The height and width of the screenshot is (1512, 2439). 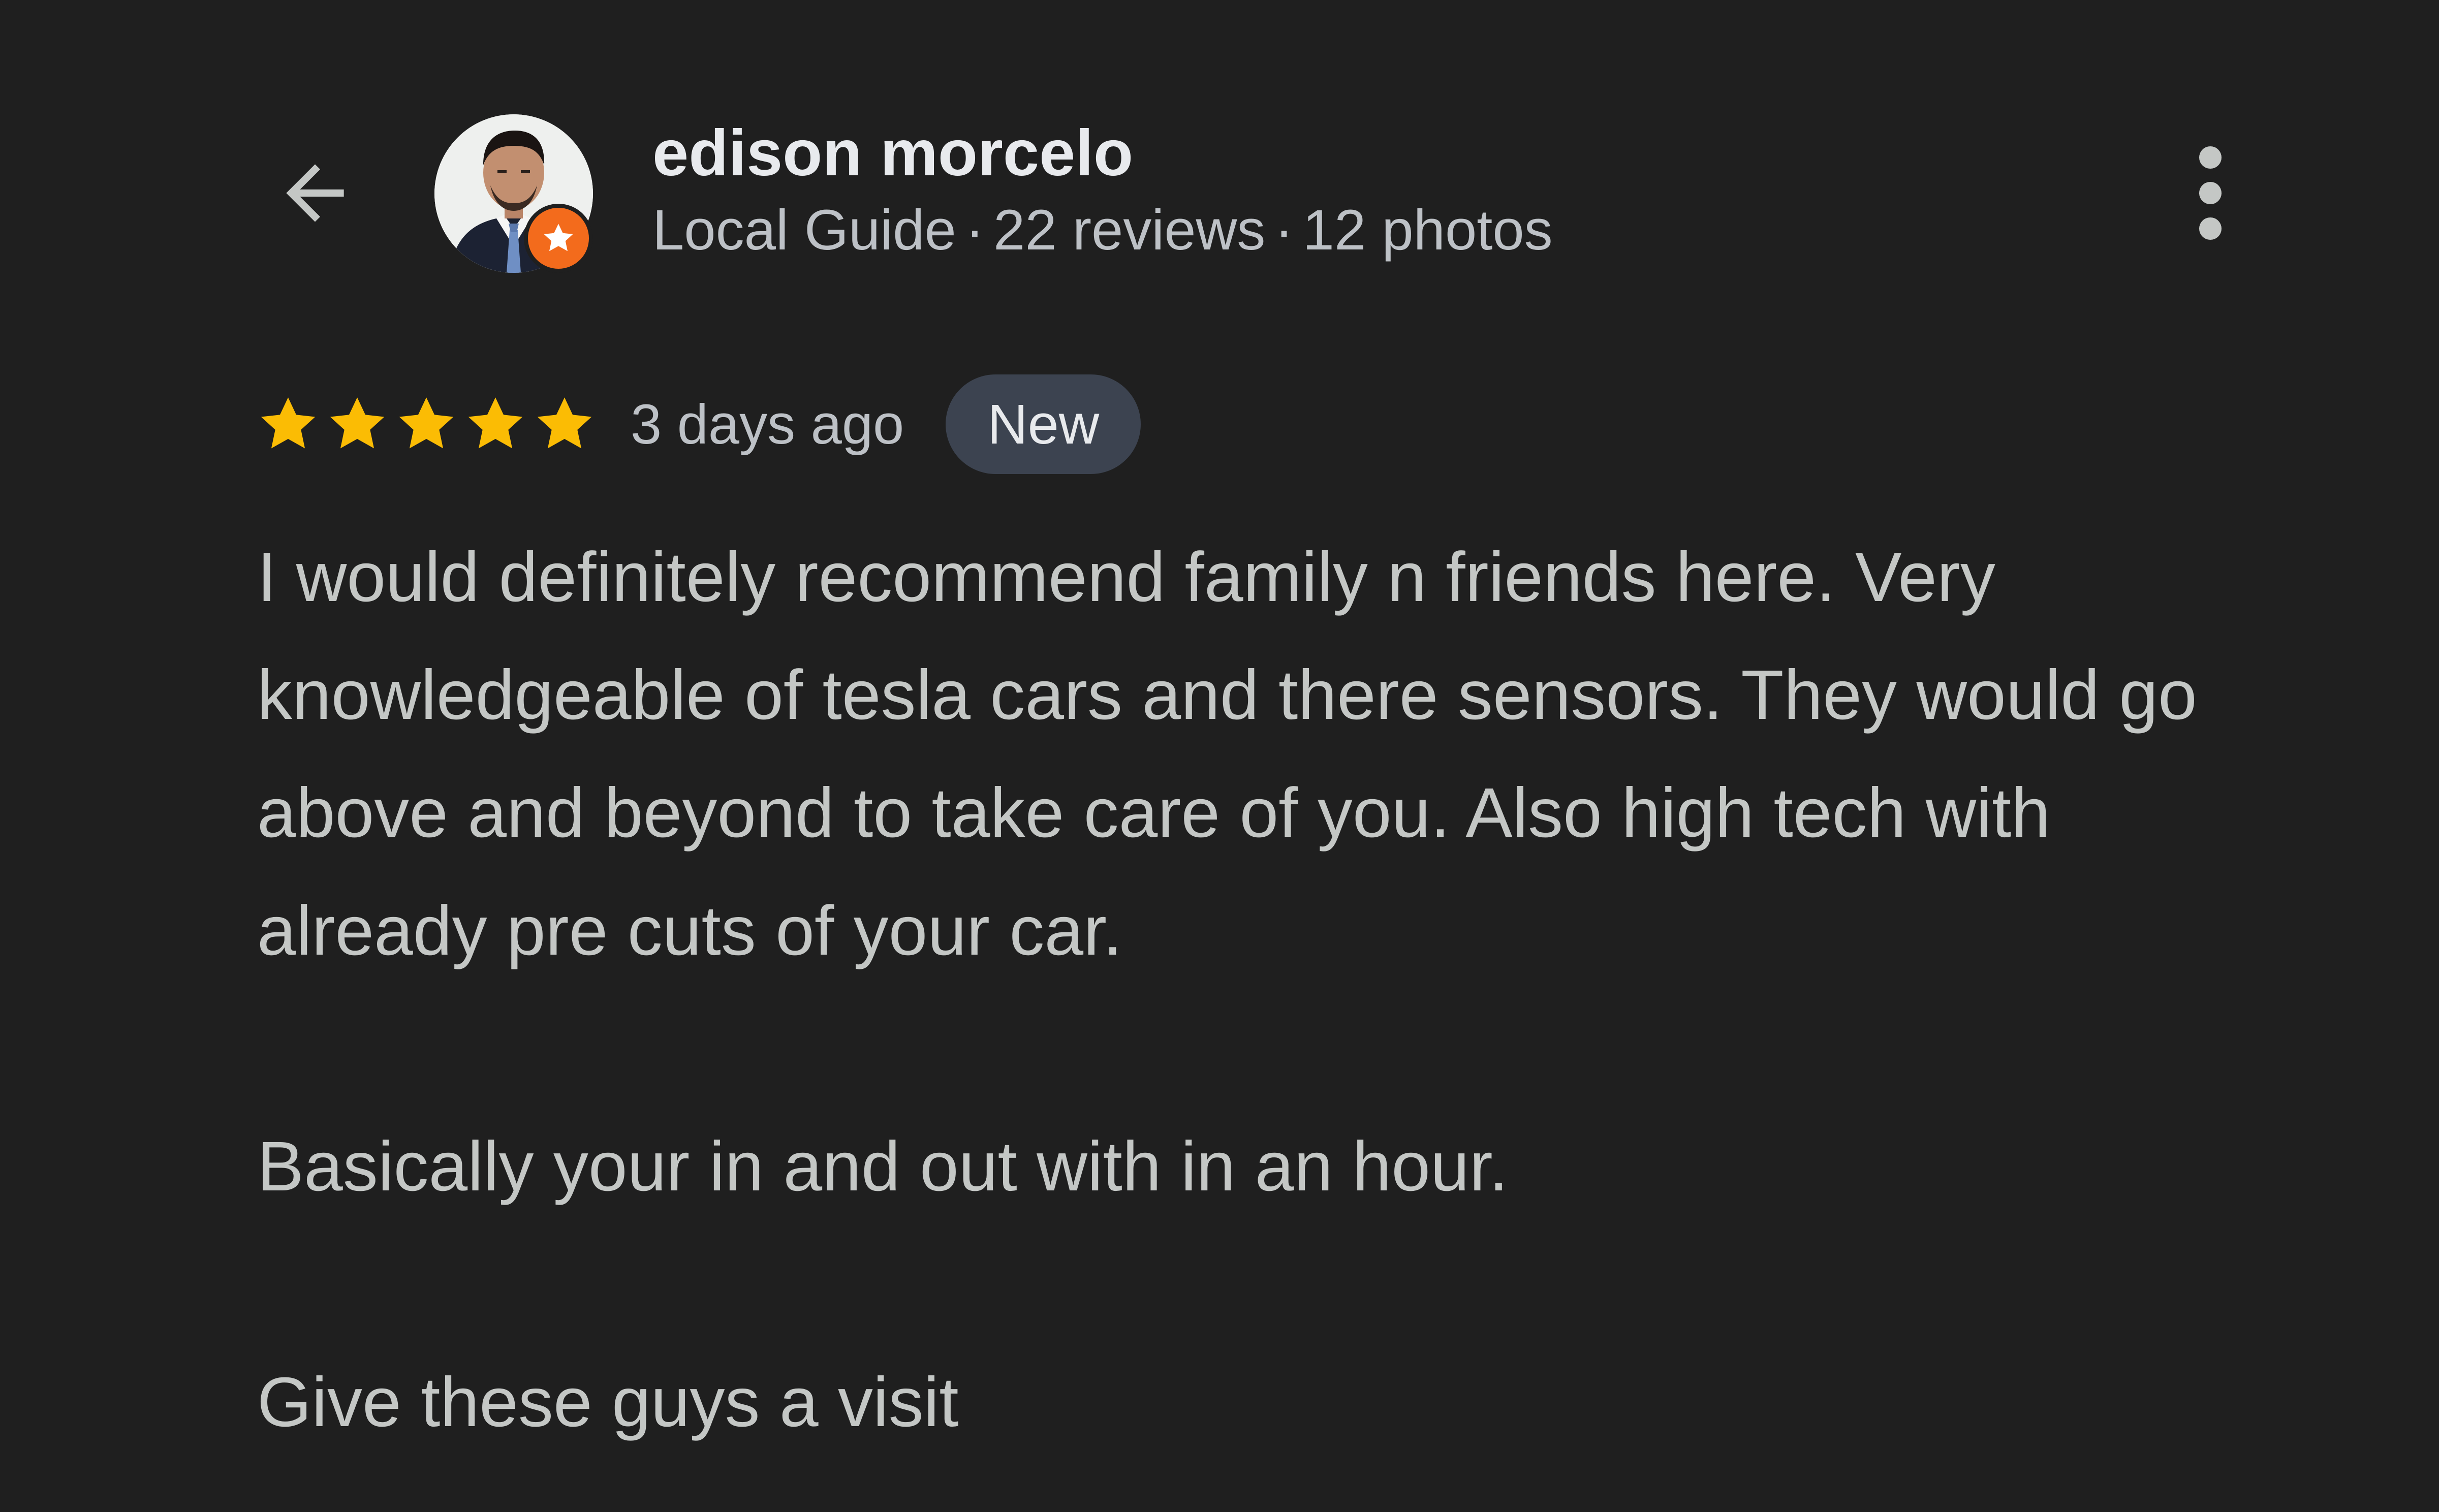 I want to click on user-name: edison morcelo, so click(x=893, y=153).